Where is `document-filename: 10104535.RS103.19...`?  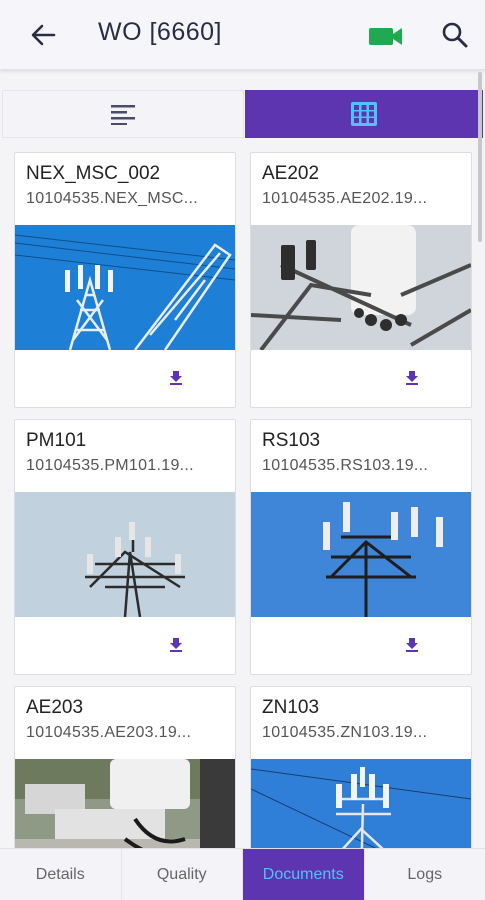
document-filename: 10104535.RS103.19... is located at coordinates (345, 465).